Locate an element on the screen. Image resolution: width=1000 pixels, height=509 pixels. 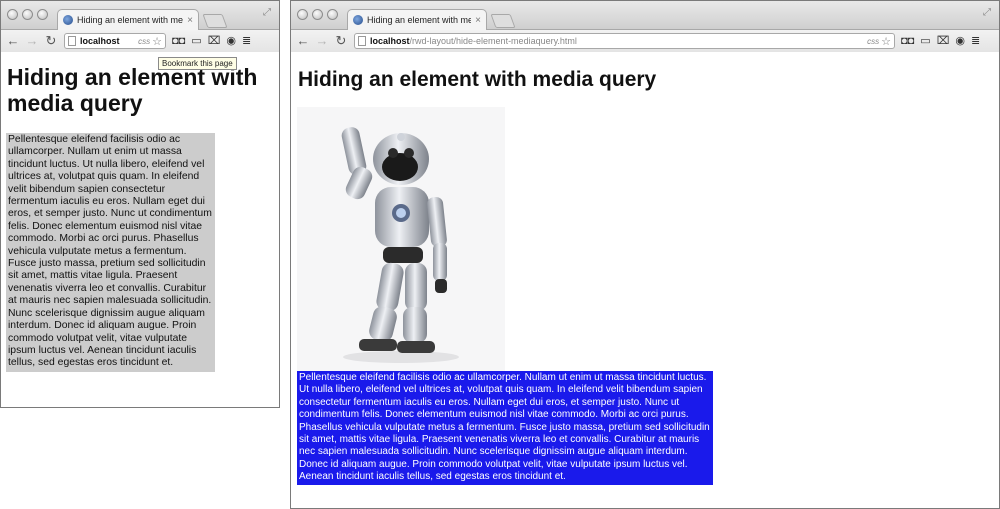
url-text: localhost is located at coordinates (109, 41).